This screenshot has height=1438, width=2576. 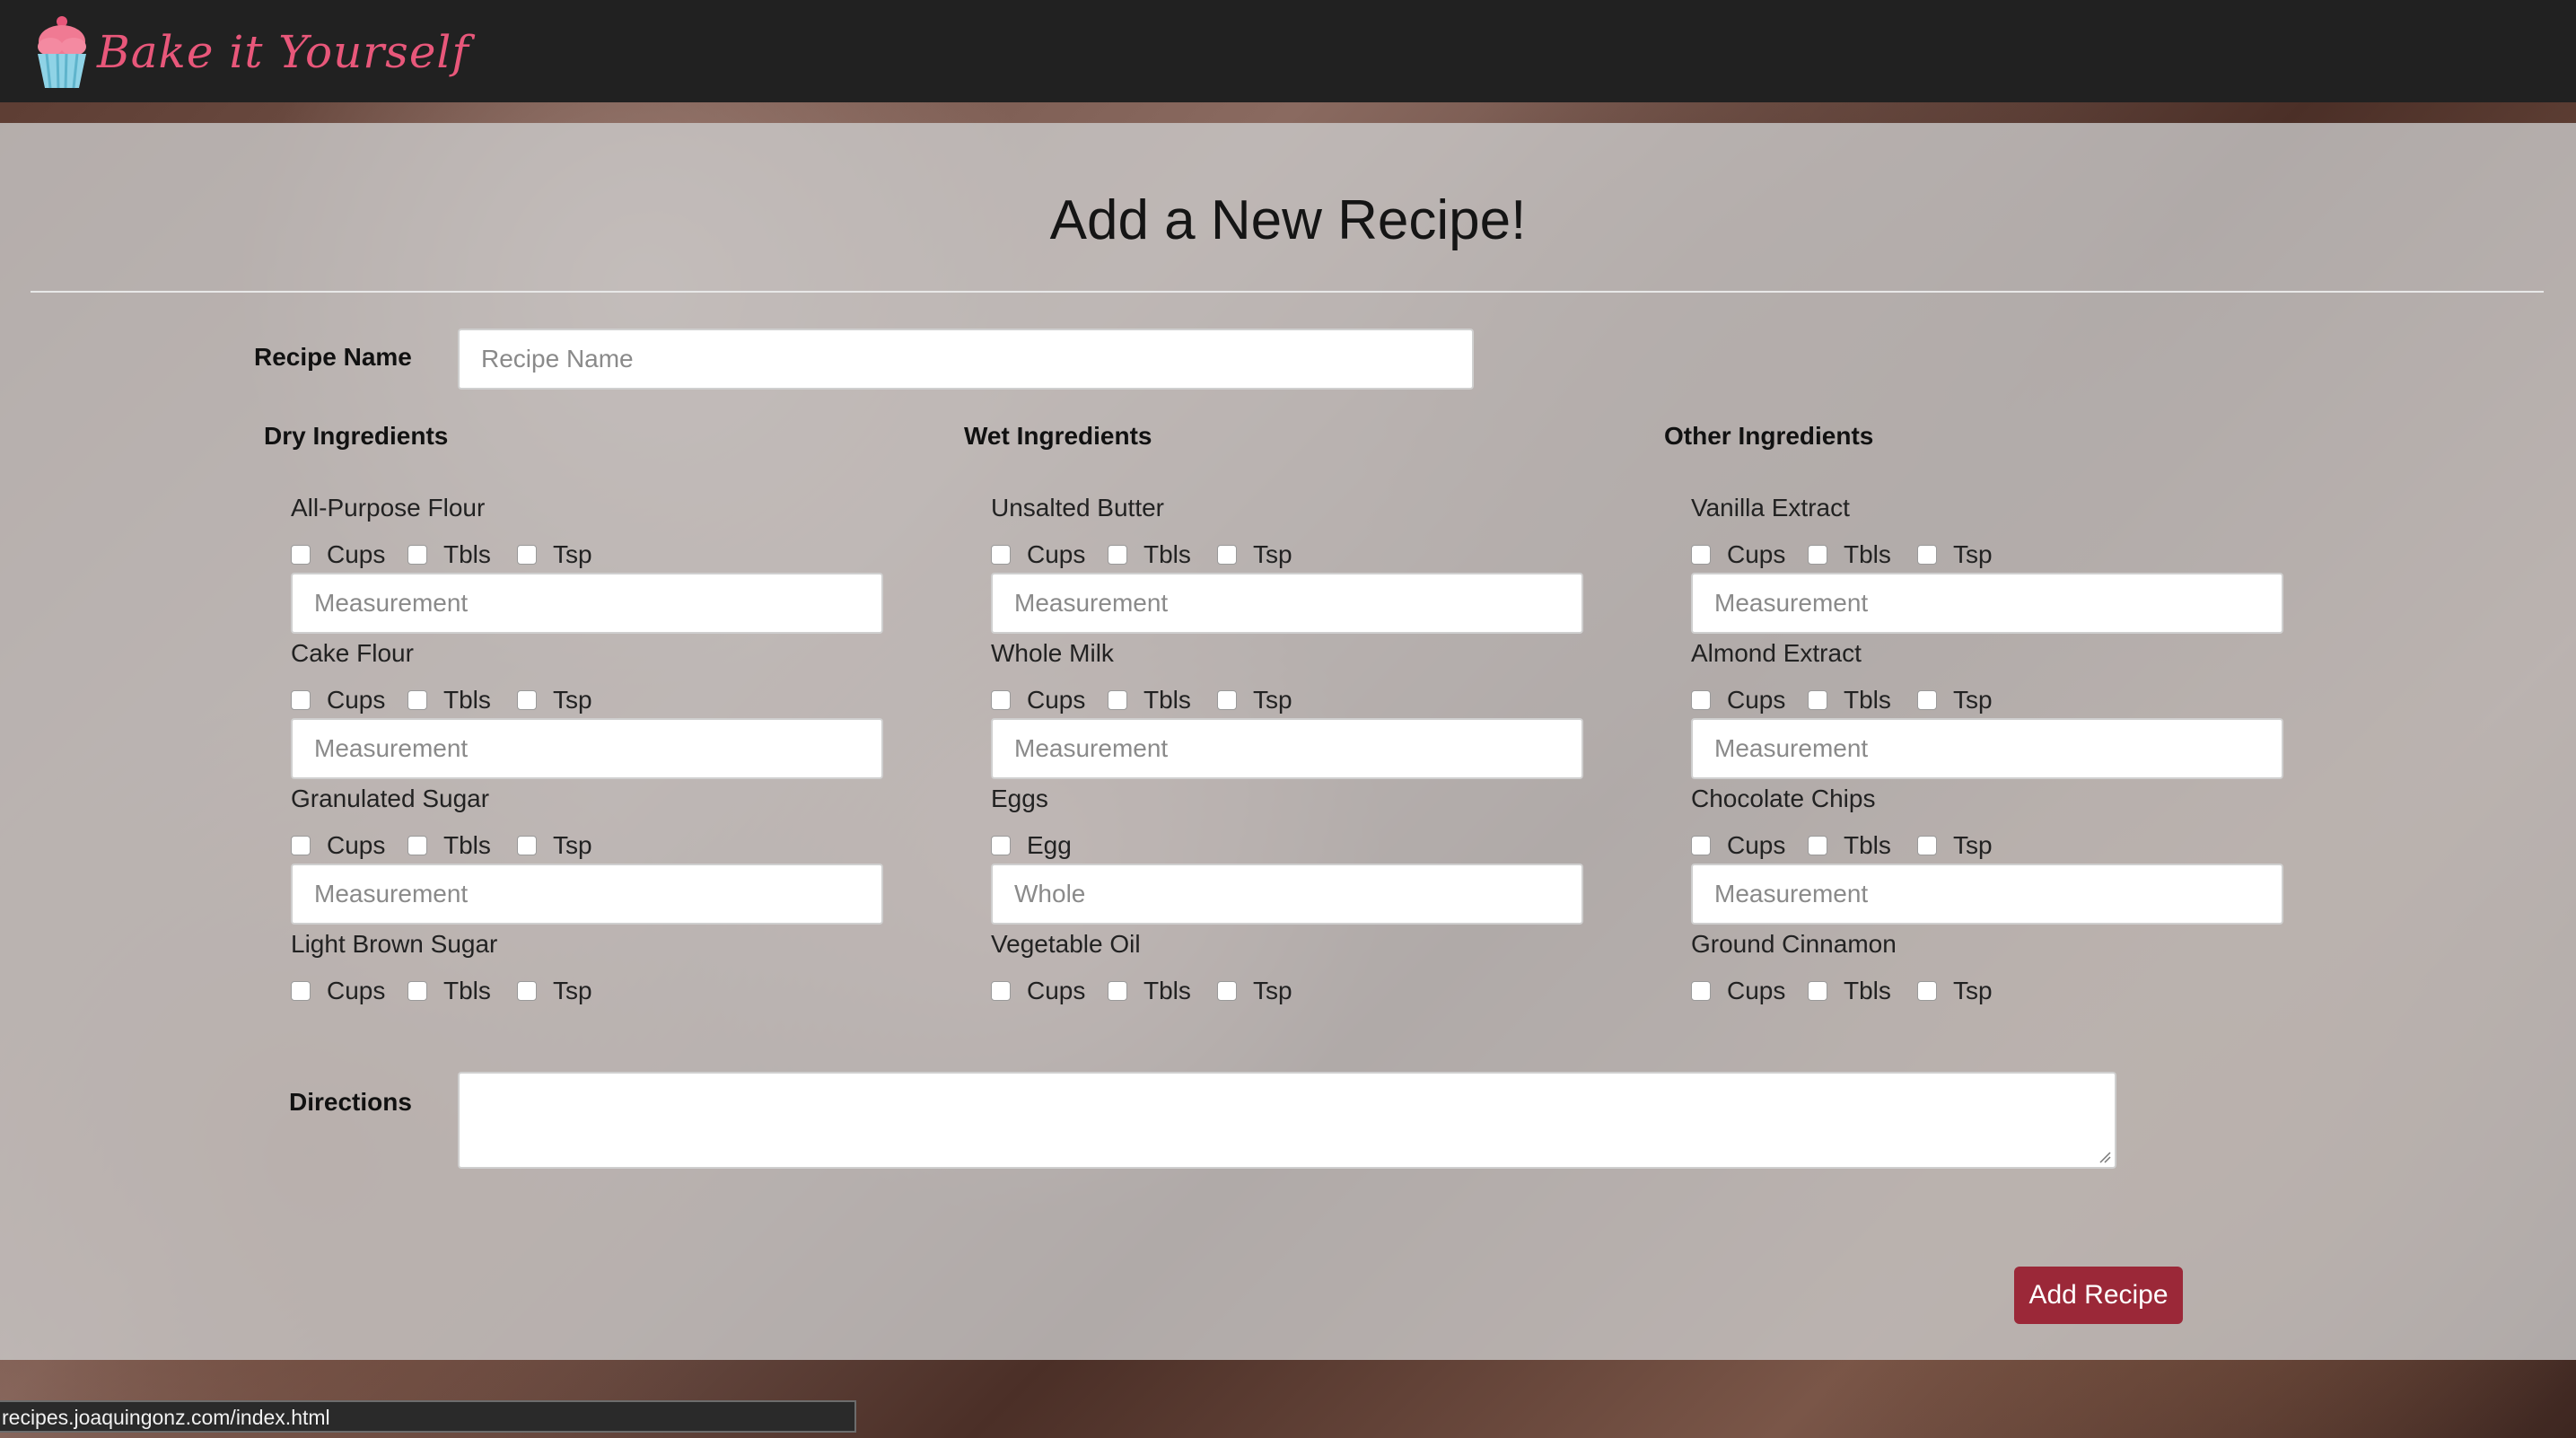 I want to click on recipe-name-input, so click(x=966, y=359).